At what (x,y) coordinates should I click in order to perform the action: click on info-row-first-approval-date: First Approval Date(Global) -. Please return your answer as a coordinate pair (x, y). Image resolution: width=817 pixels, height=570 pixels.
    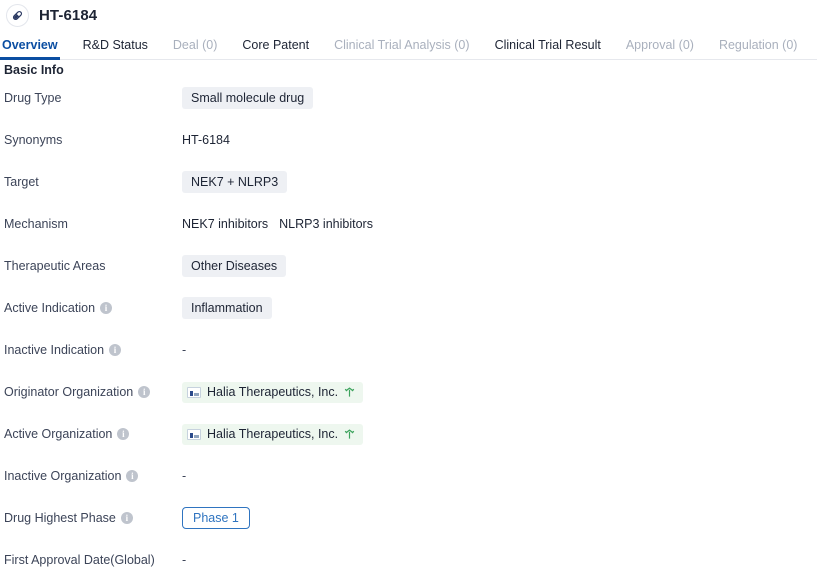
    Looking at the image, I should click on (408, 554).